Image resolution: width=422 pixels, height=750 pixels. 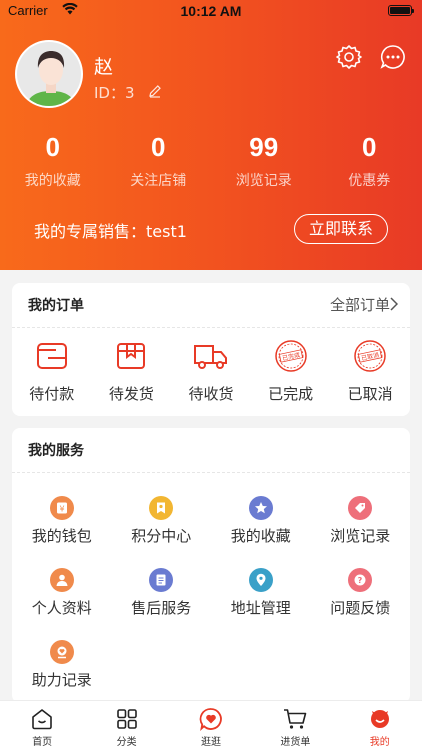 What do you see at coordinates (132, 371) in the screenshot?
I see `order-pending-shipment: 待发货` at bounding box center [132, 371].